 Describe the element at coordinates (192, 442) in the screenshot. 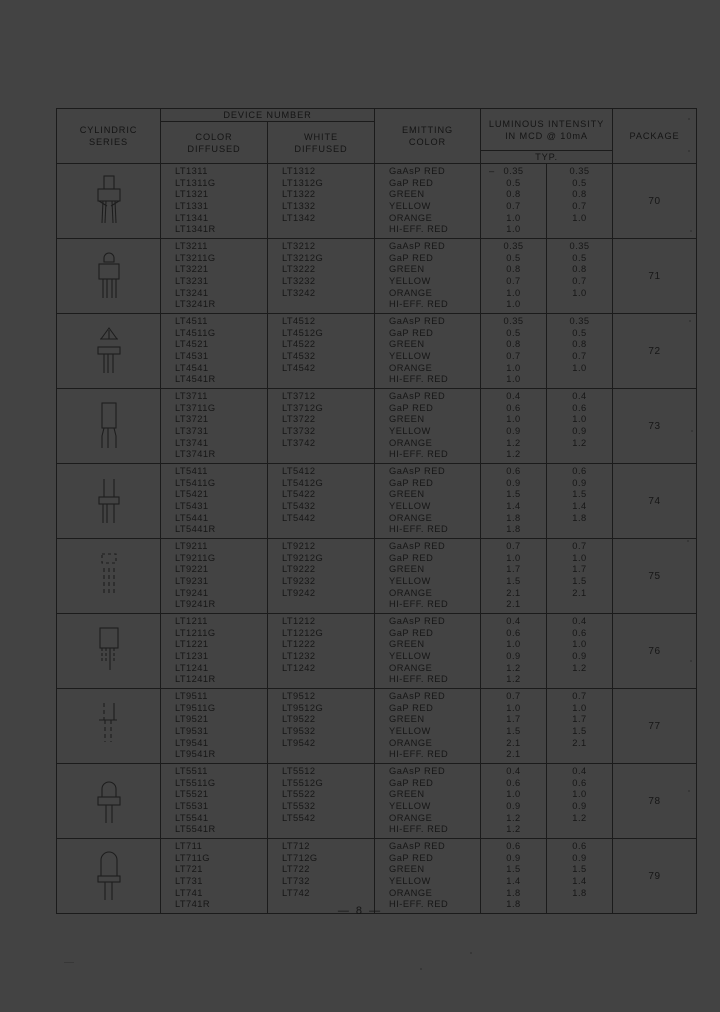

I see `cell-line: LT3741` at that location.